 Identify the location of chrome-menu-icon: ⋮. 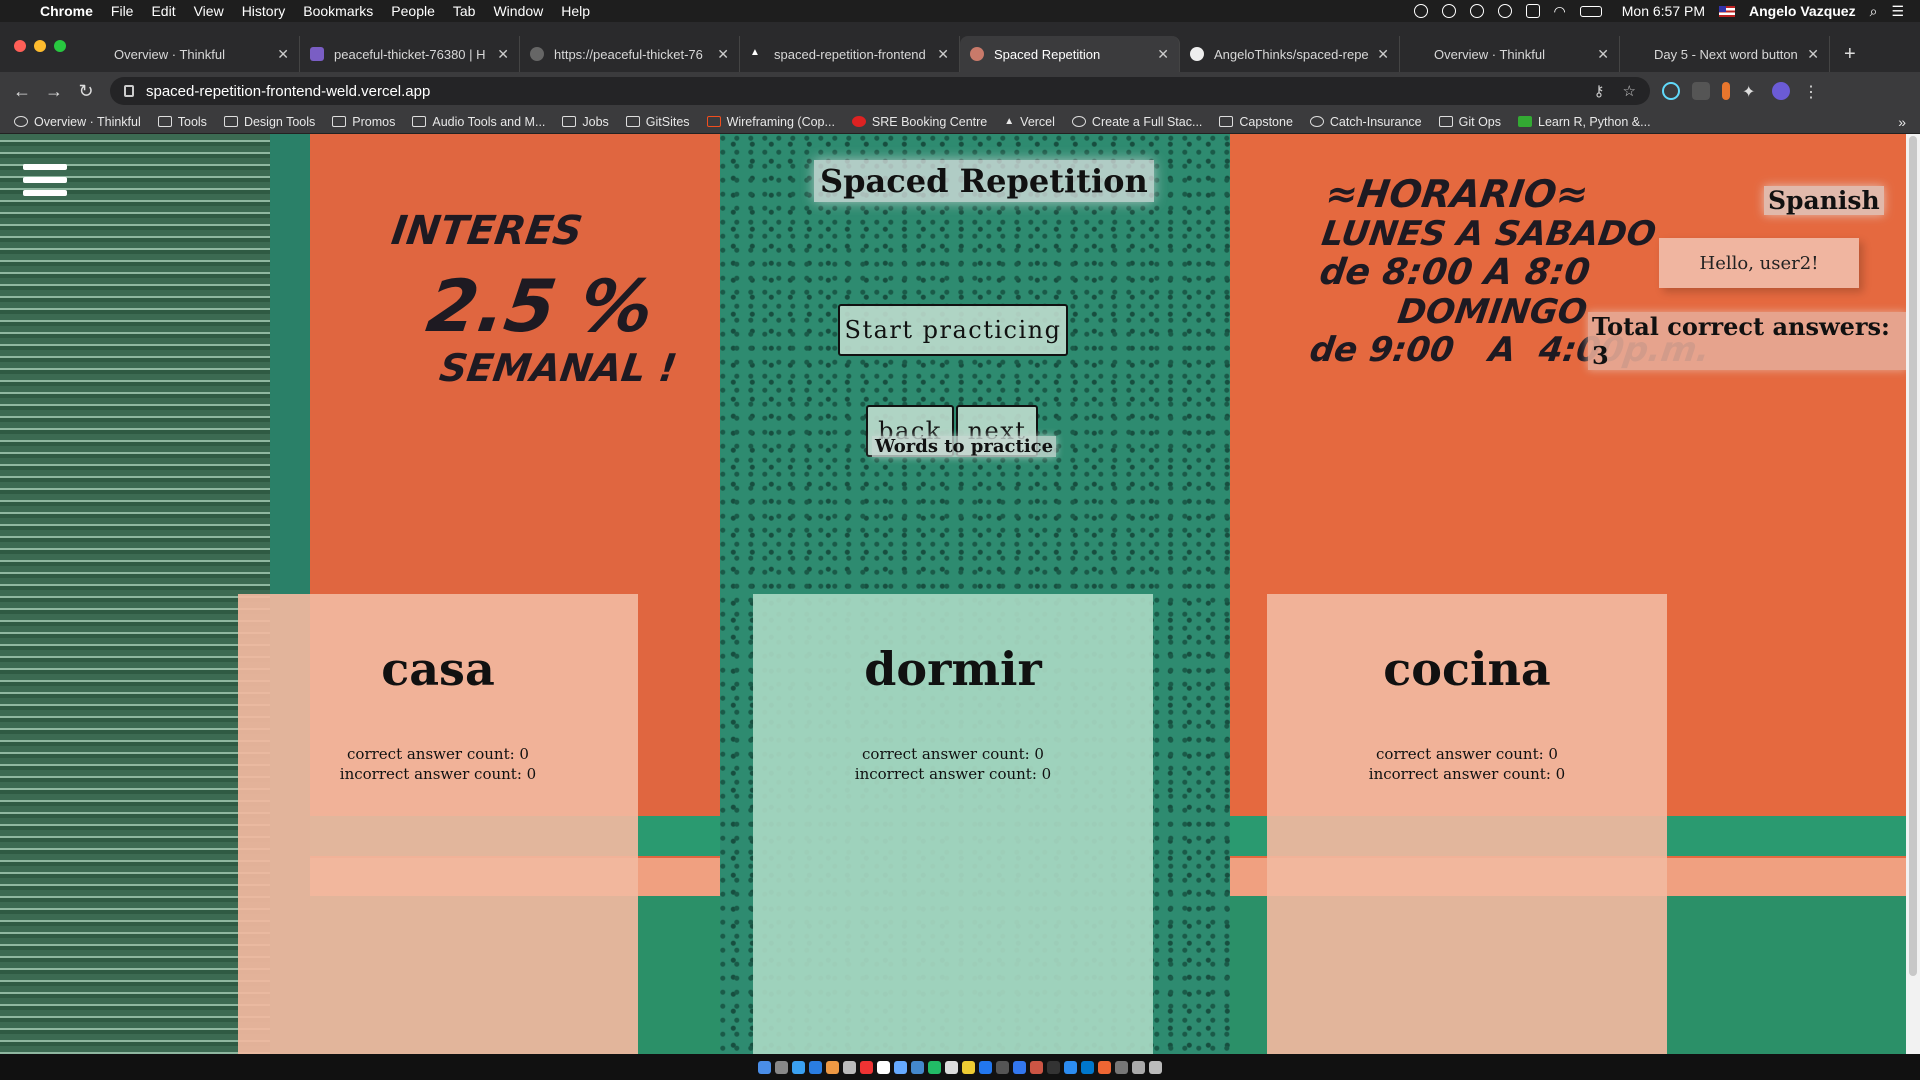
(1811, 91).